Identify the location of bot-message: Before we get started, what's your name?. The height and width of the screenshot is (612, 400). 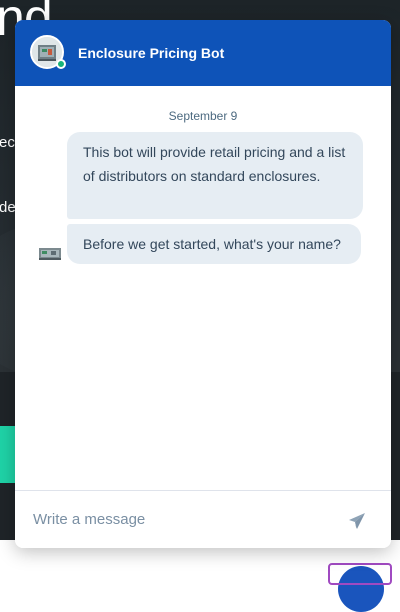
(214, 244).